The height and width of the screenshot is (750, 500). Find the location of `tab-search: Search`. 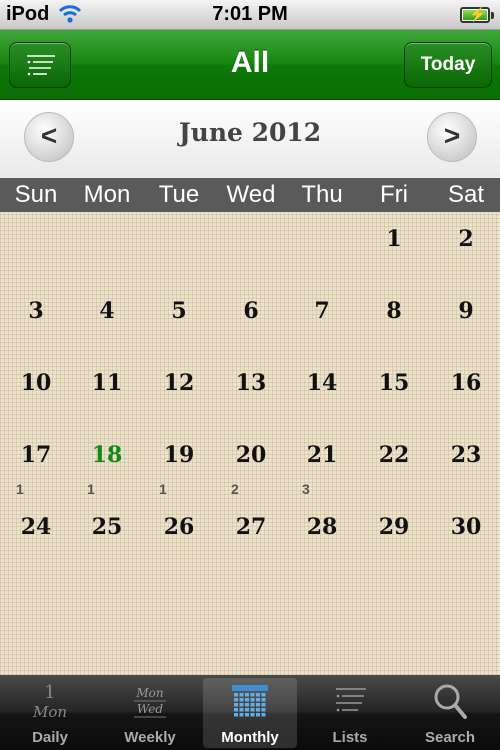

tab-search: Search is located at coordinates (450, 712).